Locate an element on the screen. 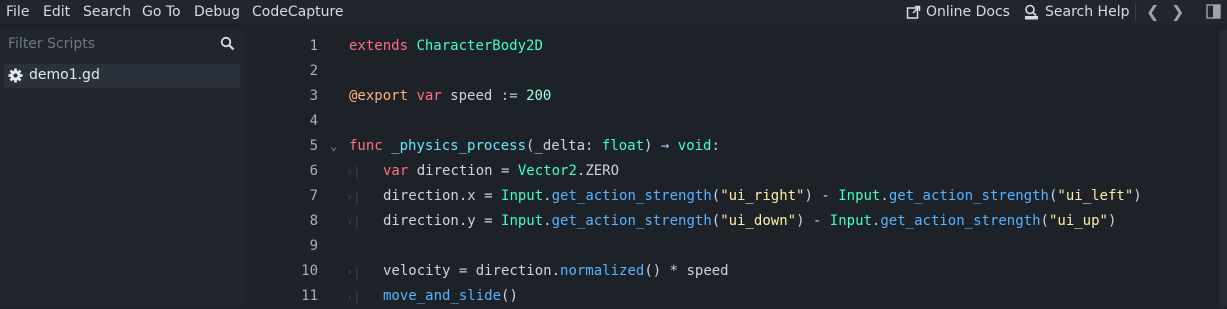 The width and height of the screenshot is (1227, 309). code-line: 4 is located at coordinates (737, 121).